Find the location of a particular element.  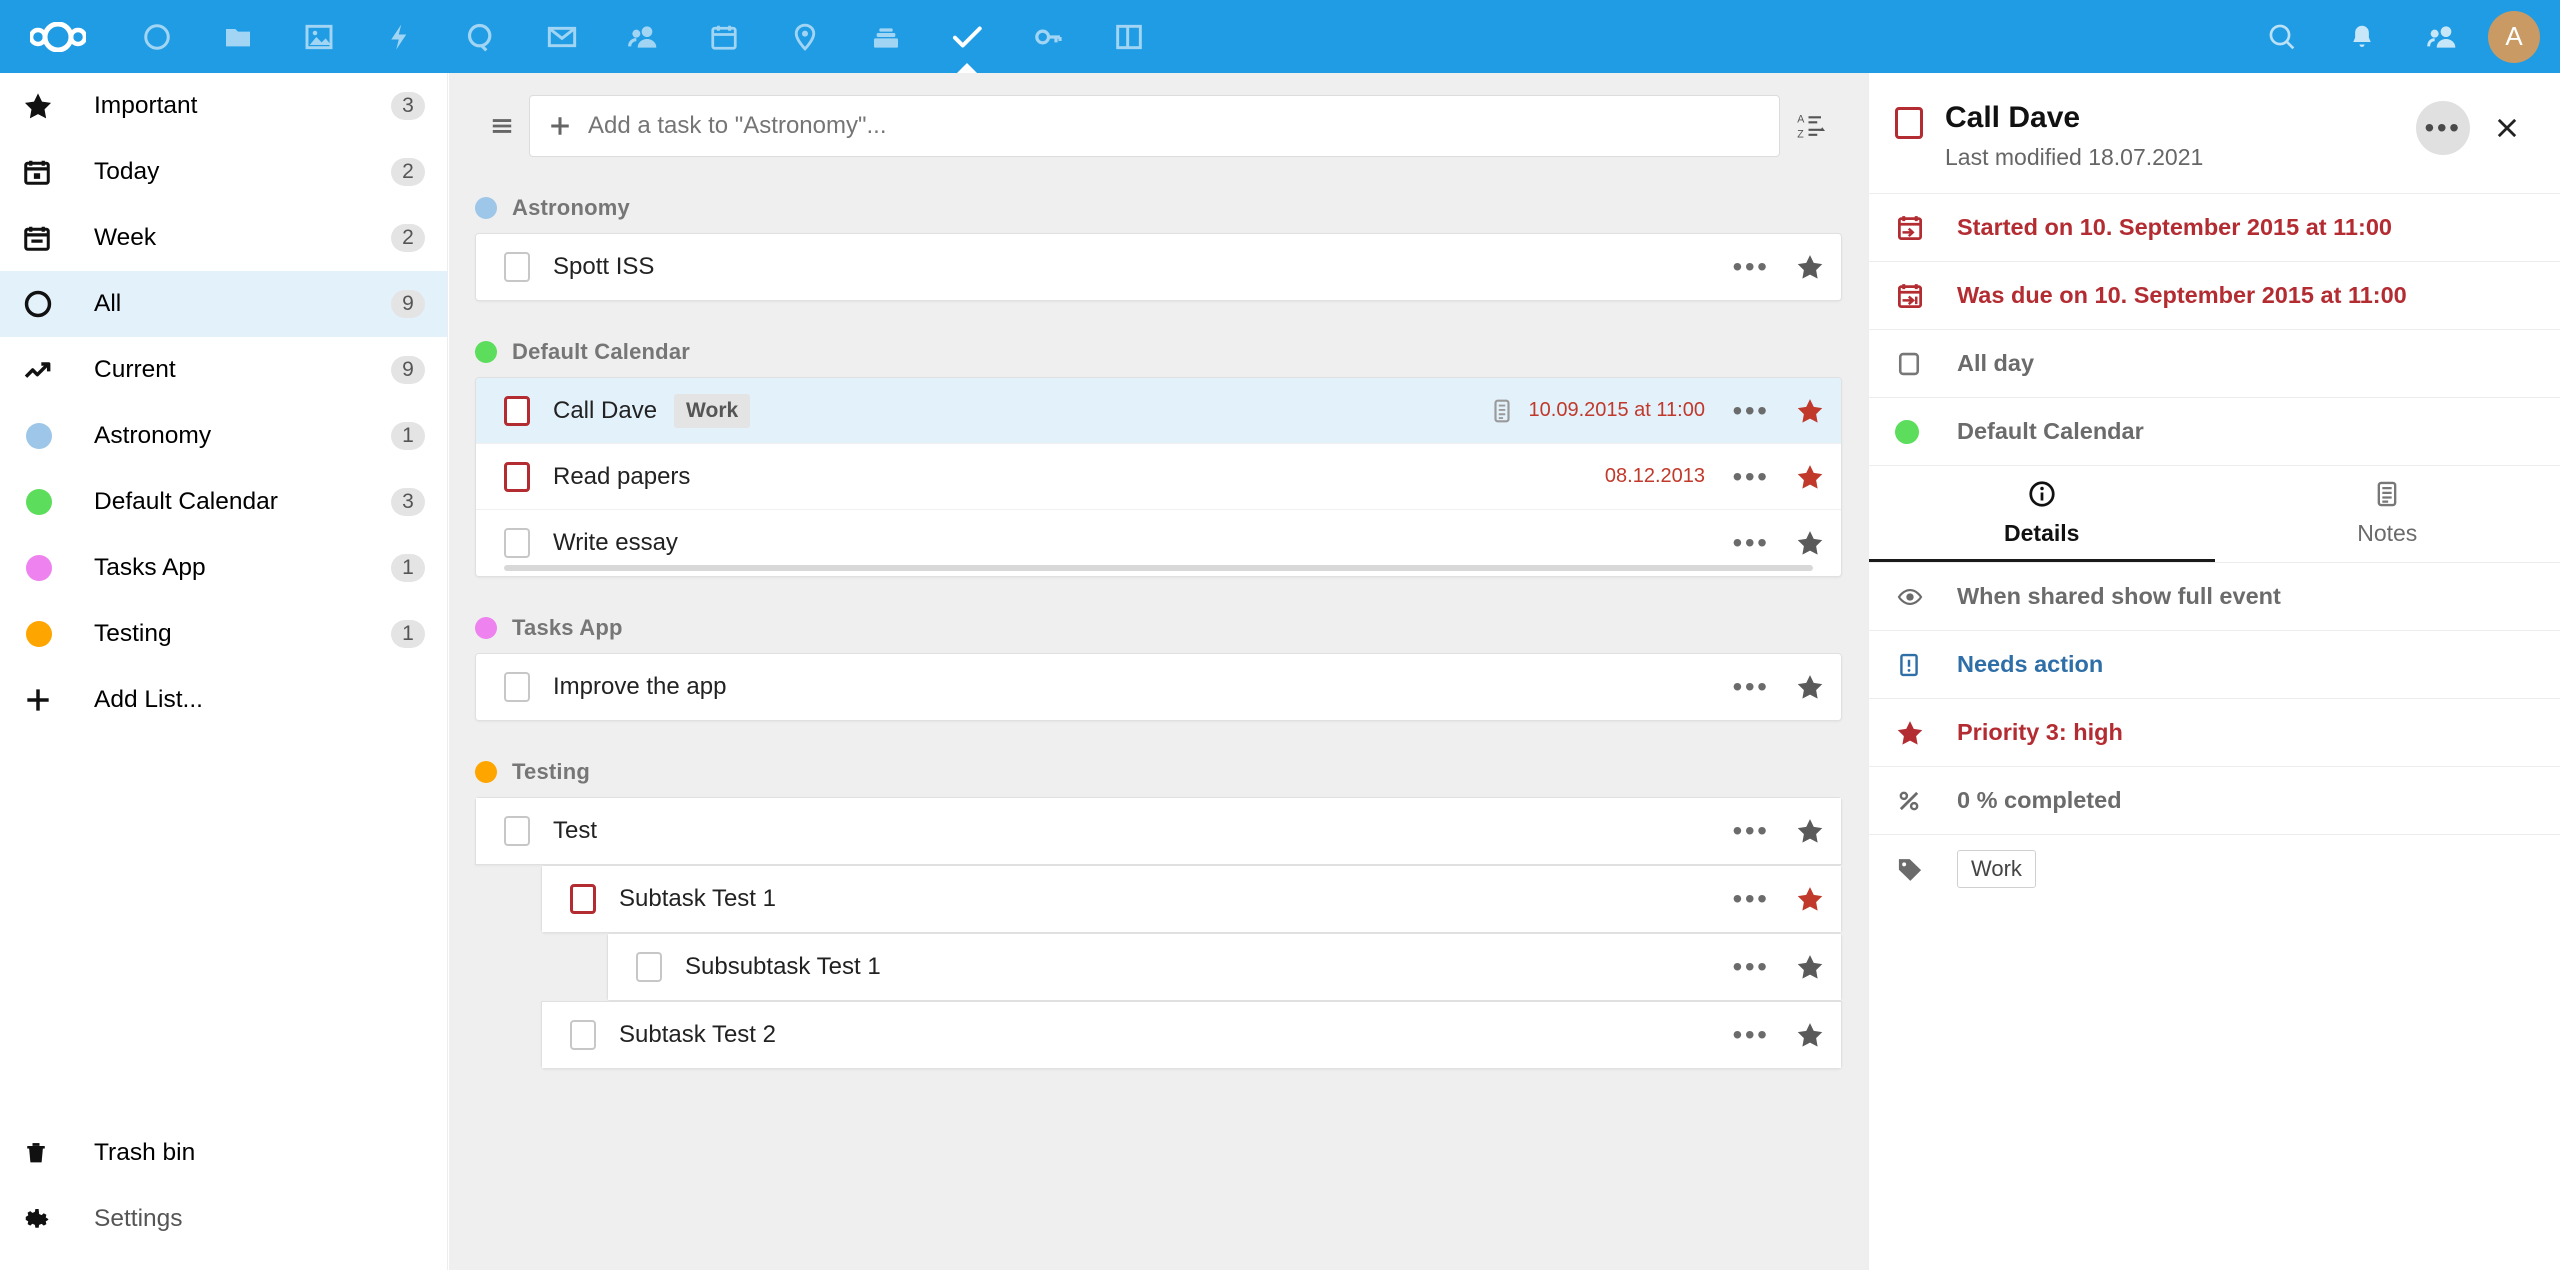

calendar-due-icon is located at coordinates (1918, 296).